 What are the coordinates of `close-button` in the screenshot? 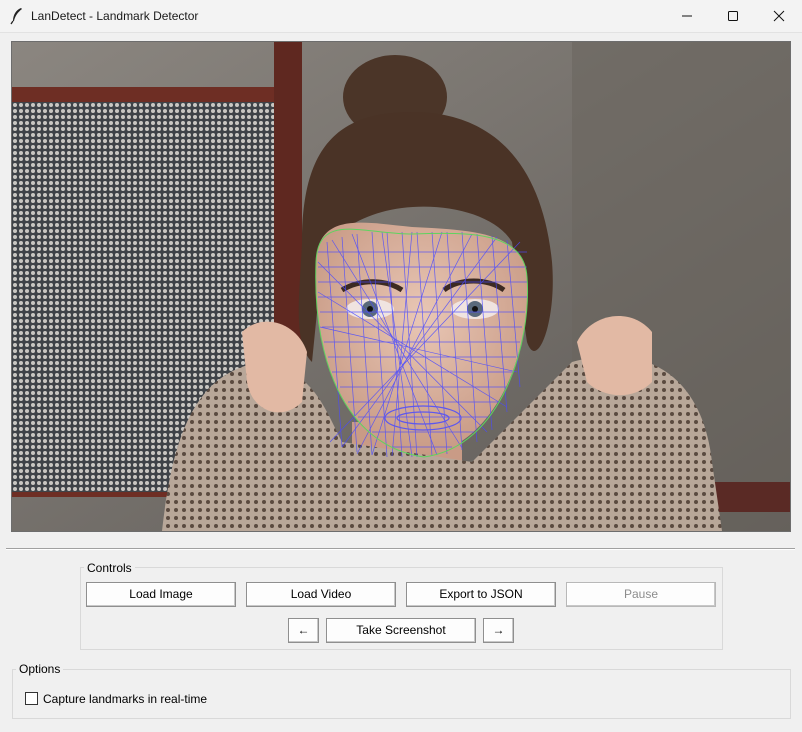 It's located at (779, 16).